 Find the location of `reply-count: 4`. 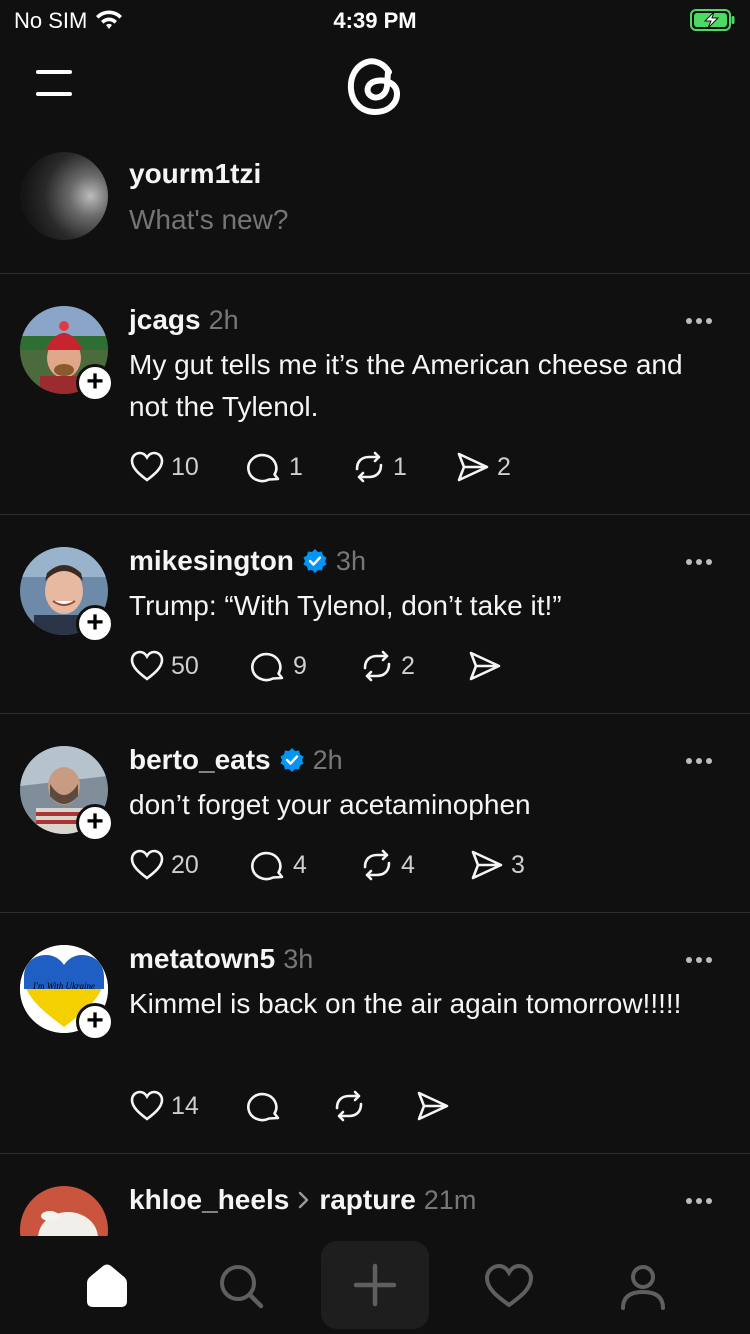

reply-count: 4 is located at coordinates (300, 864).